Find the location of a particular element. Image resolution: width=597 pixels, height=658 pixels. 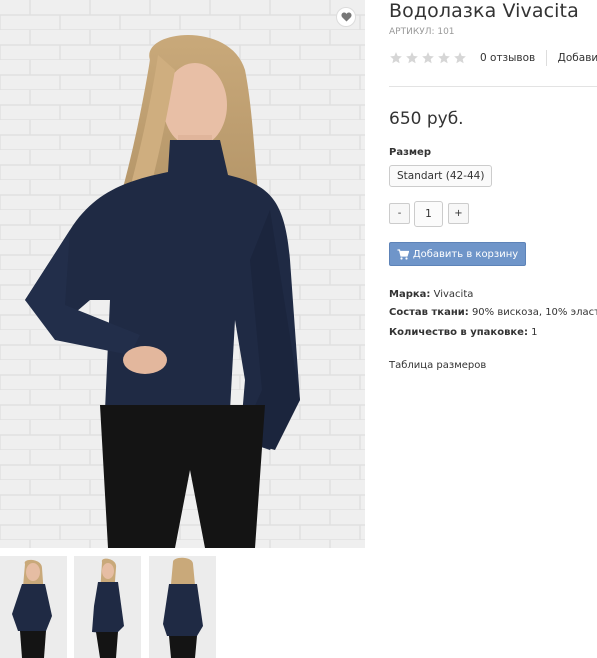

property-fabric: Состав ткани: 90% вискоза, 10% эластан is located at coordinates (493, 312).